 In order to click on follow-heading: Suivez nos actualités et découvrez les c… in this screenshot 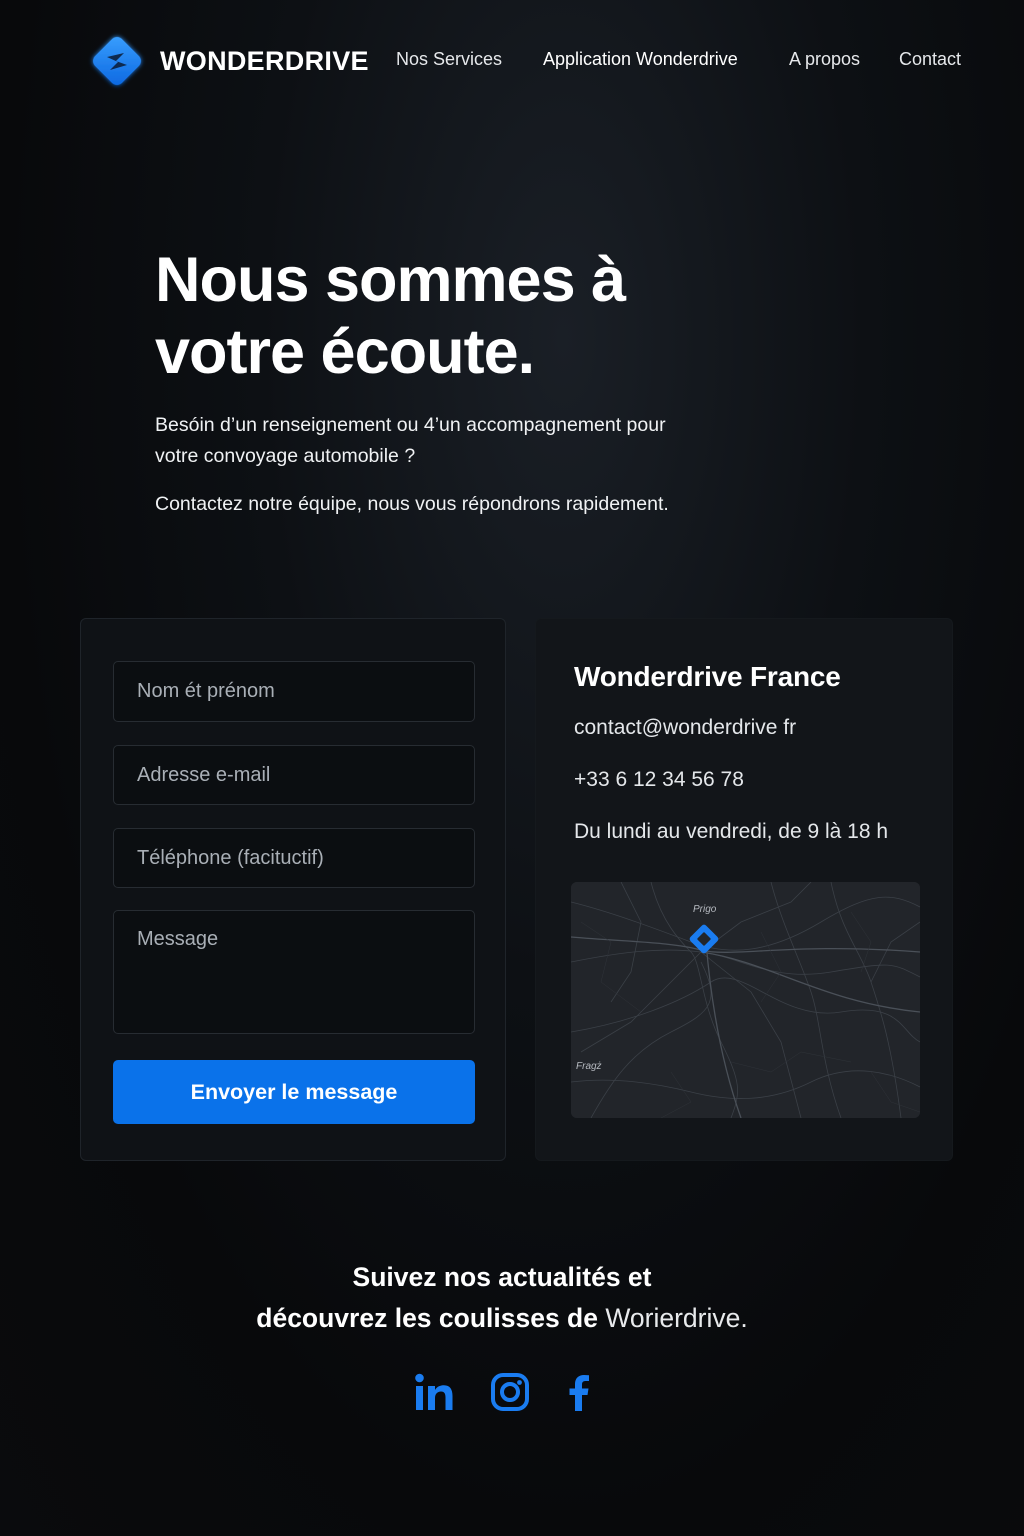, I will do `click(502, 1298)`.